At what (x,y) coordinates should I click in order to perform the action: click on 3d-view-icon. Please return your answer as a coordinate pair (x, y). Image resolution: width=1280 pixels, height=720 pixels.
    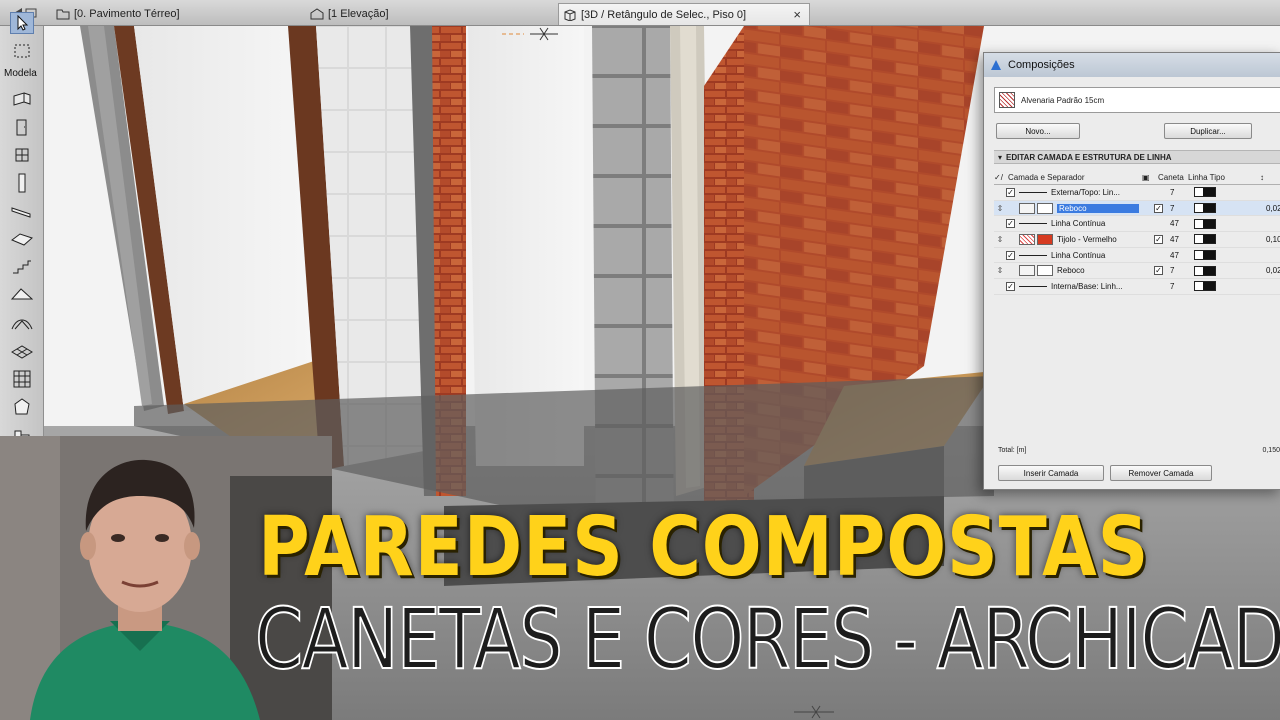
    Looking at the image, I should click on (570, 14).